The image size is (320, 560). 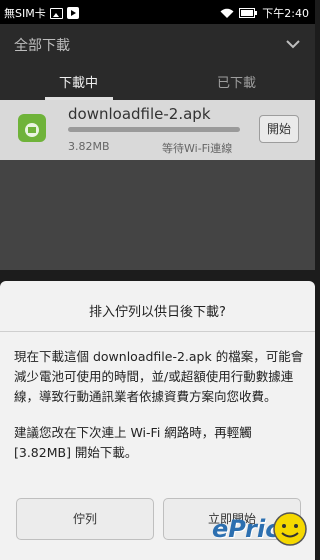 What do you see at coordinates (236, 81) in the screenshot?
I see `tab-downloaded: 已下載` at bounding box center [236, 81].